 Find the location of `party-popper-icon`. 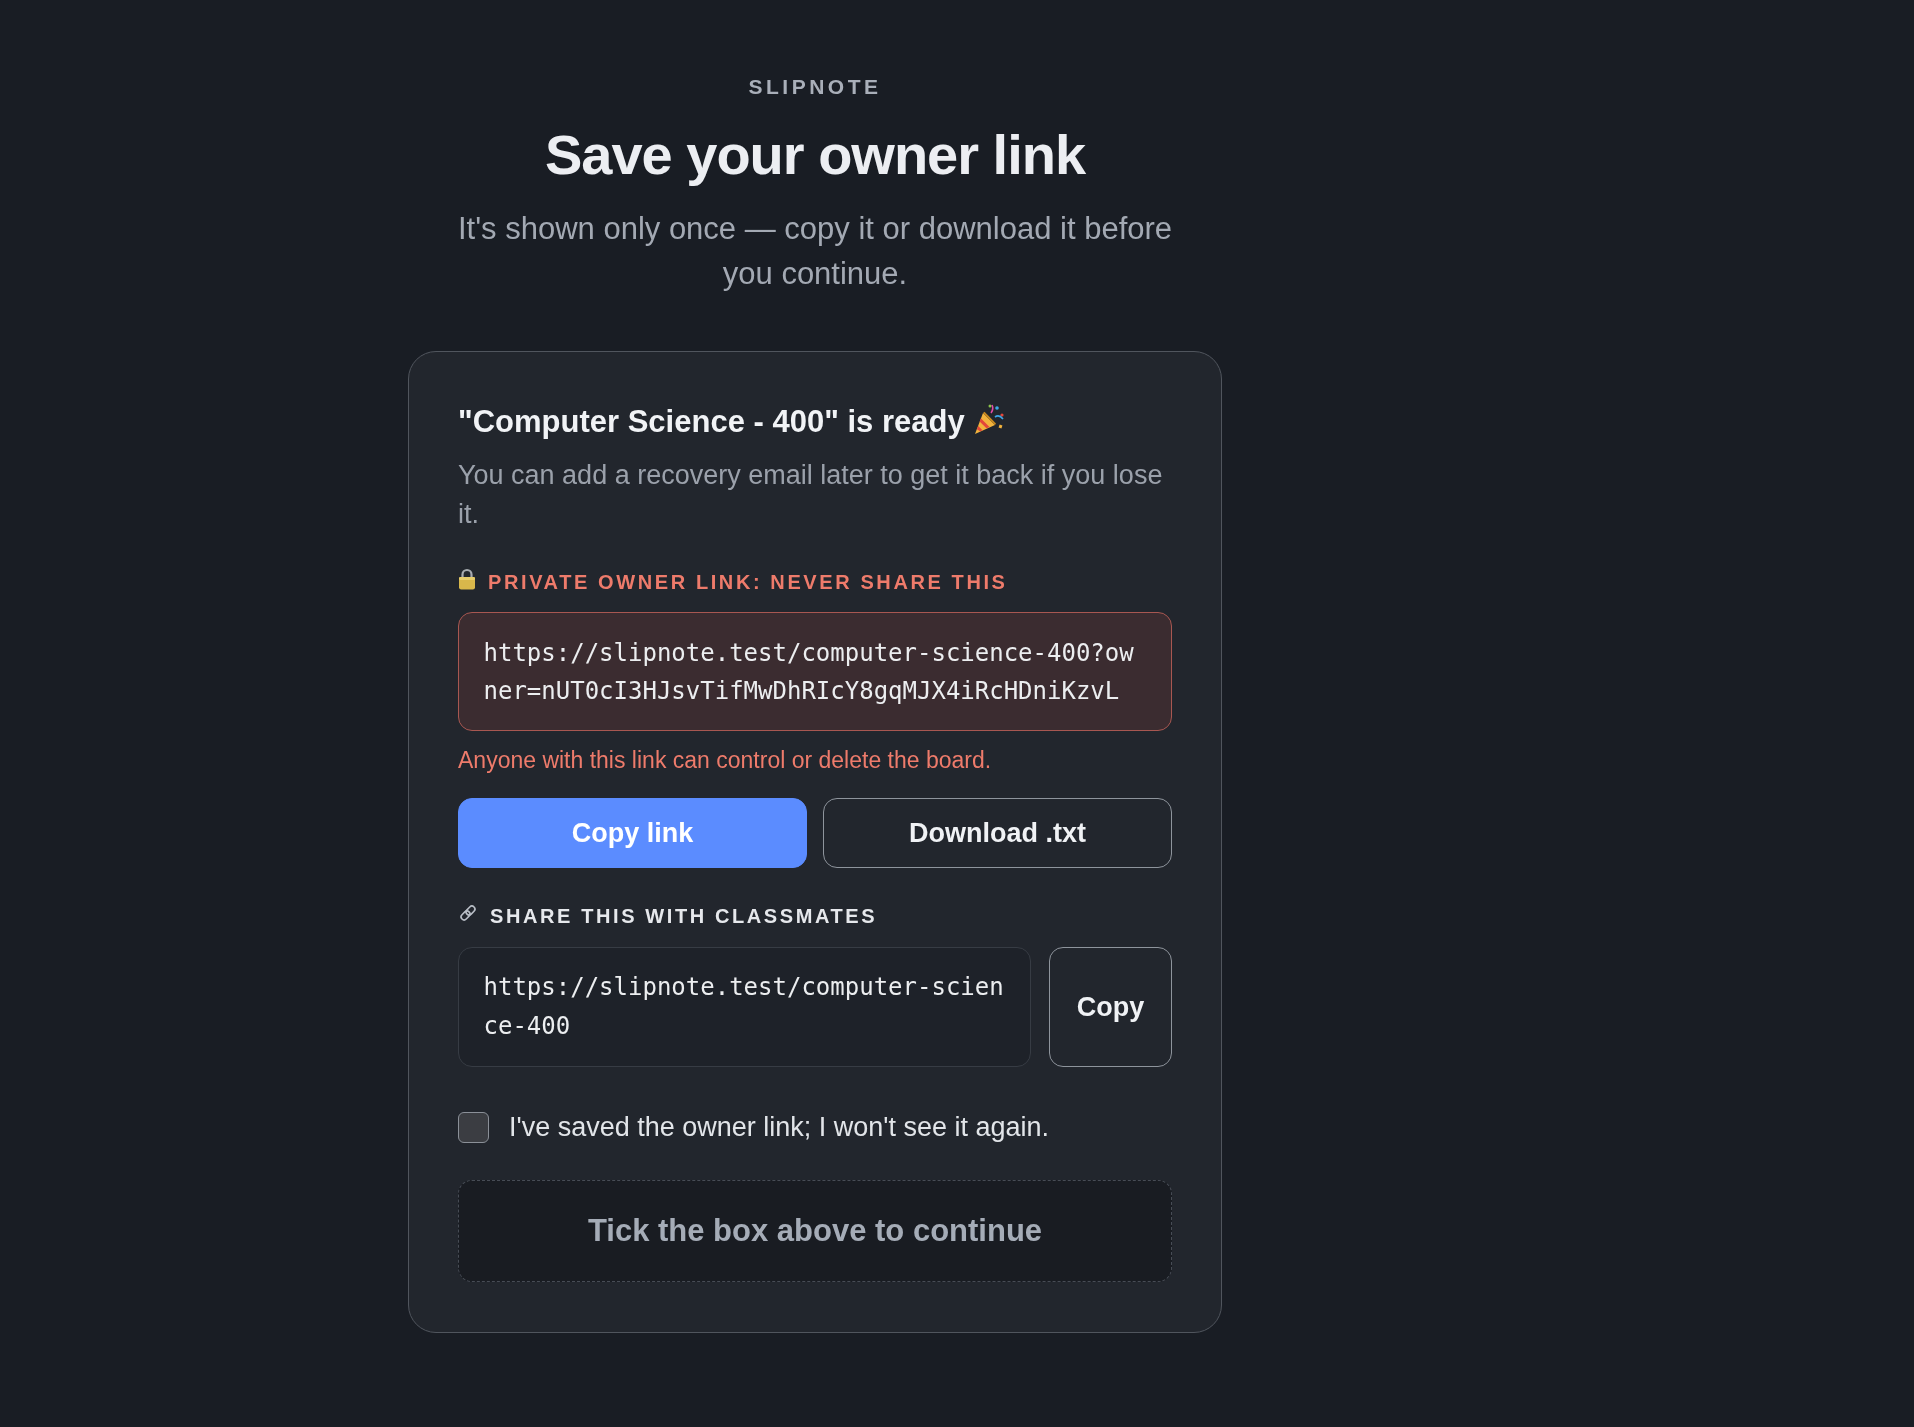

party-popper-icon is located at coordinates (988, 419).